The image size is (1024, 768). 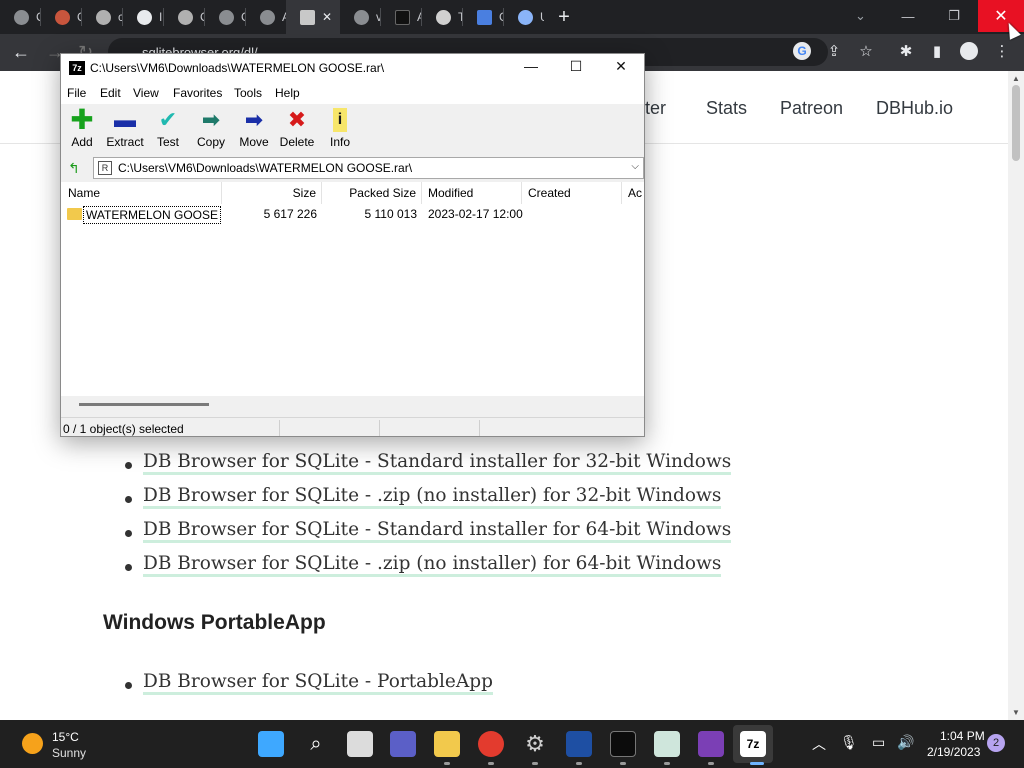 What do you see at coordinates (327, 17) in the screenshot?
I see `tab-close-icon: ✕` at bounding box center [327, 17].